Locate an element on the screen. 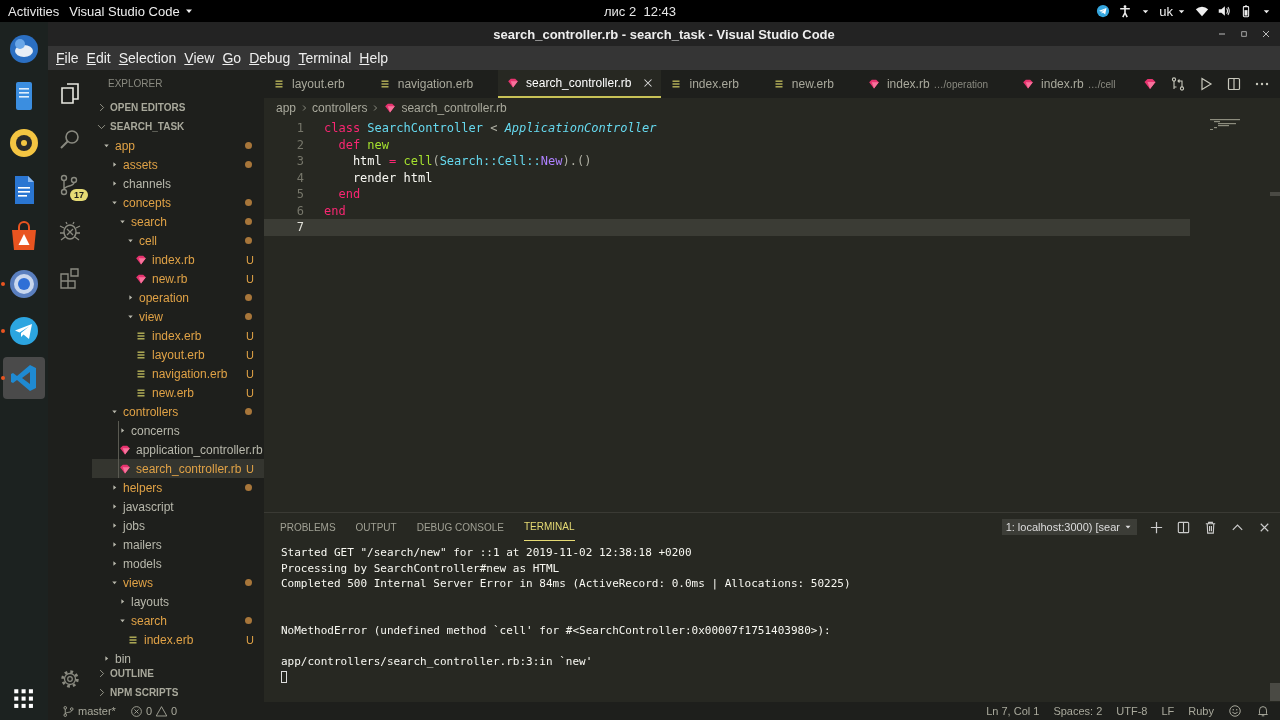  menu-item: Selection is located at coordinates (147, 58).